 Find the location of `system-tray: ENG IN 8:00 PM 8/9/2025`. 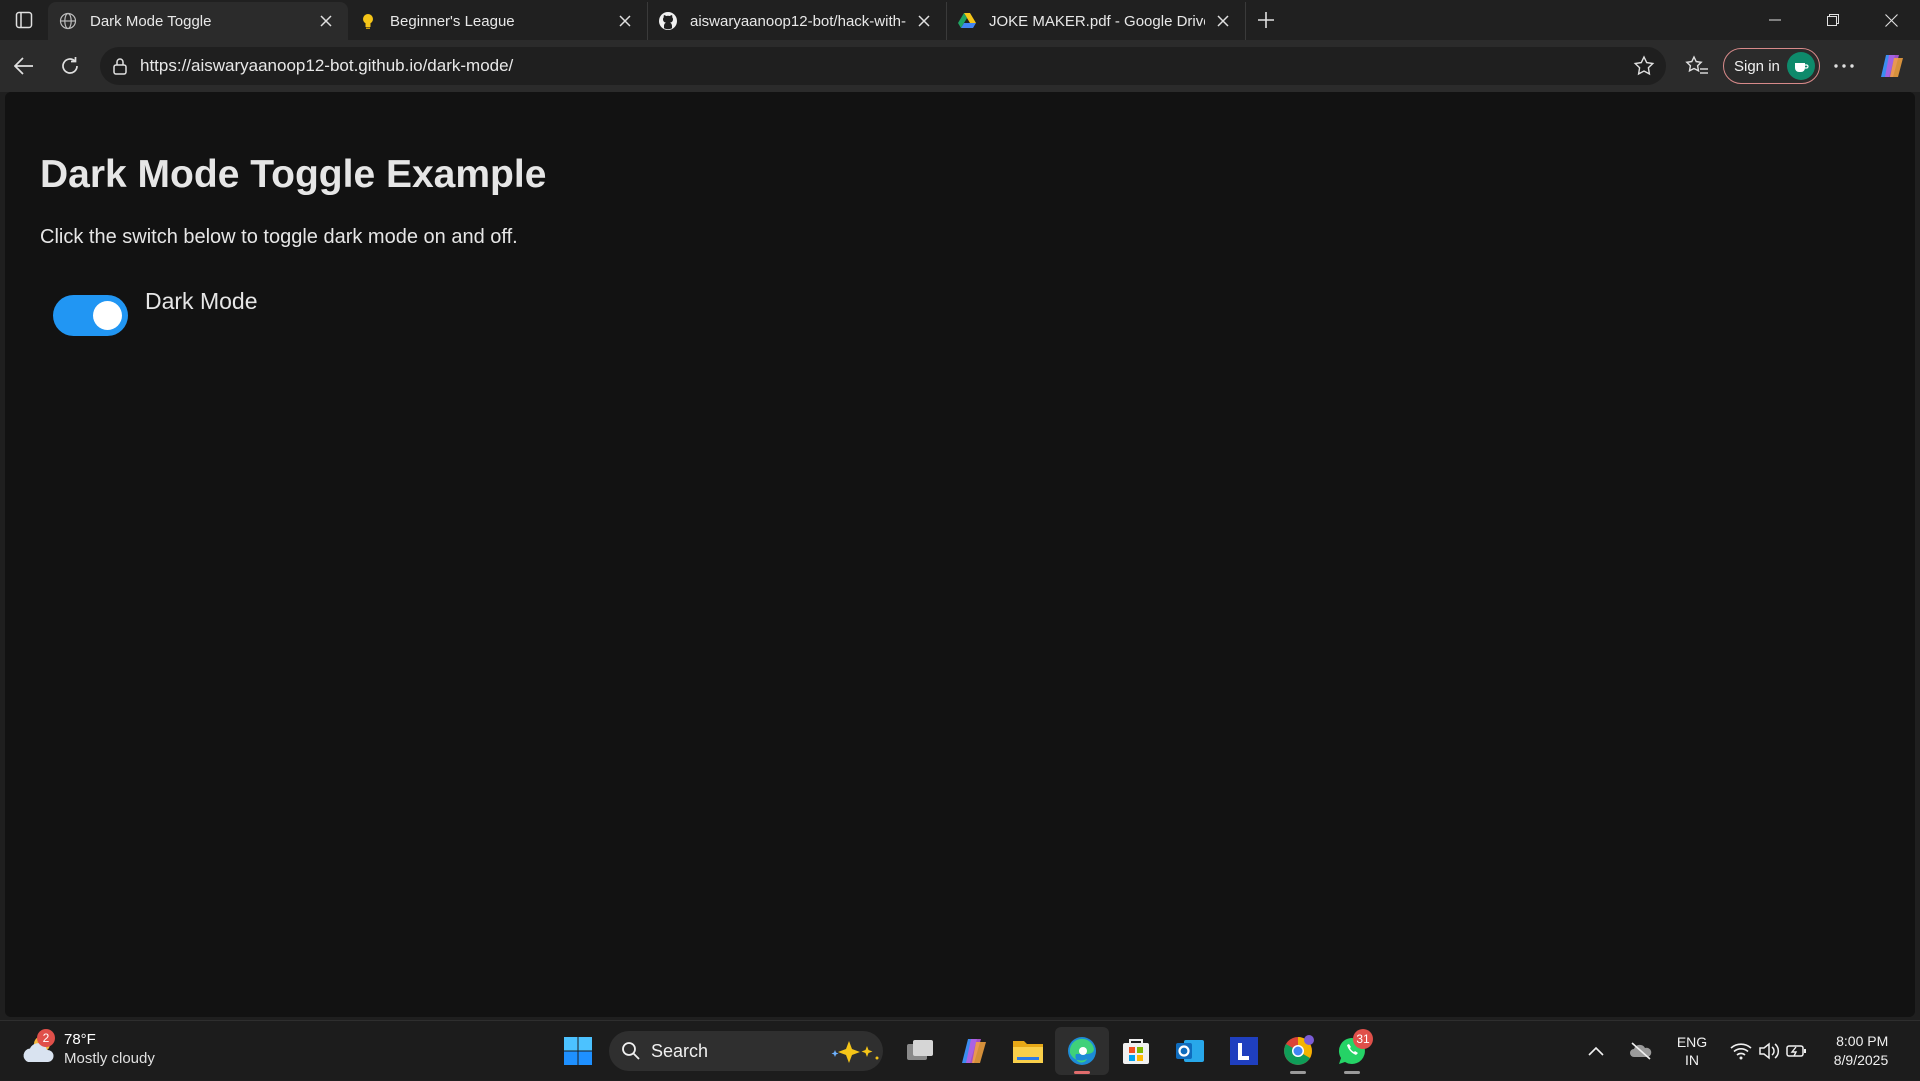

system-tray: ENG IN 8:00 PM 8/9/2025 is located at coordinates (1747, 1051).